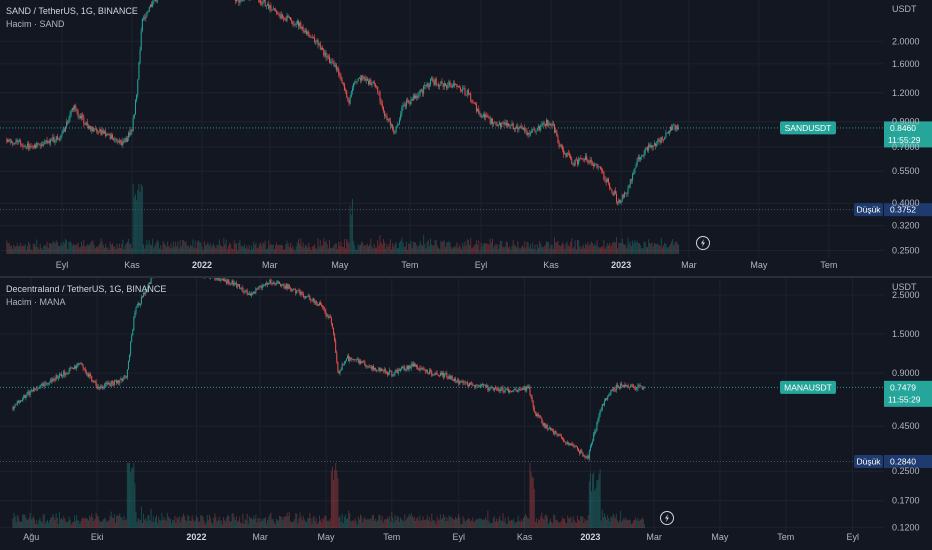 The width and height of the screenshot is (932, 550). I want to click on sand-legend-title: SAND / TetherUS, 1G, BINANCE, so click(72, 11).